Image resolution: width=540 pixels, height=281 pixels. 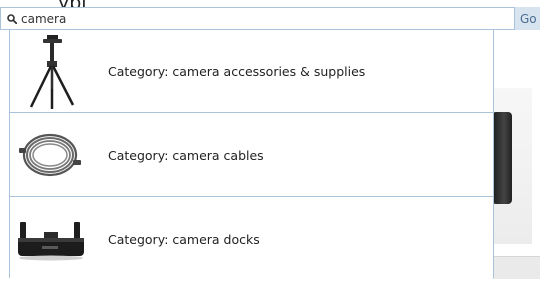 I want to click on search-icon, so click(x=12, y=18).